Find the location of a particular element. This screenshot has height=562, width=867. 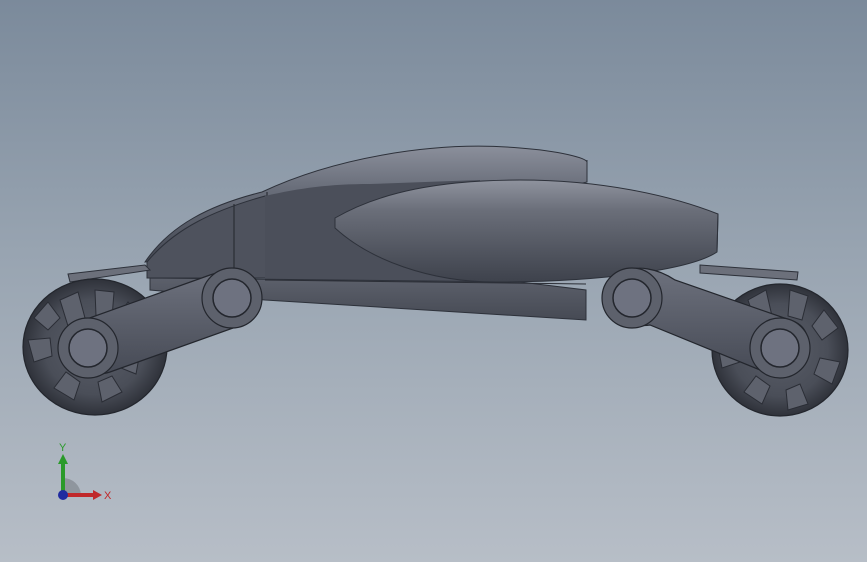

x-axis-label: X is located at coordinates (108, 496).